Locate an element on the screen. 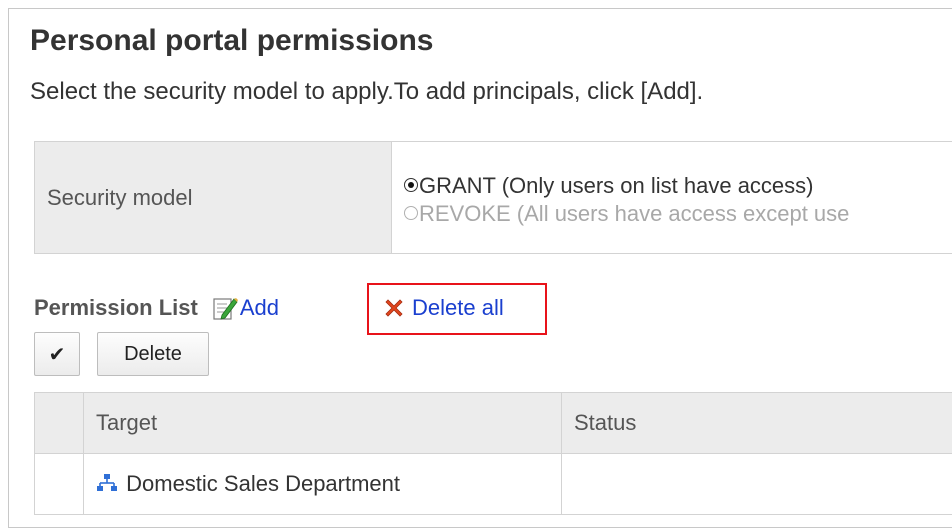 The width and height of the screenshot is (952, 528). row-checkbox-cell is located at coordinates (59, 484).